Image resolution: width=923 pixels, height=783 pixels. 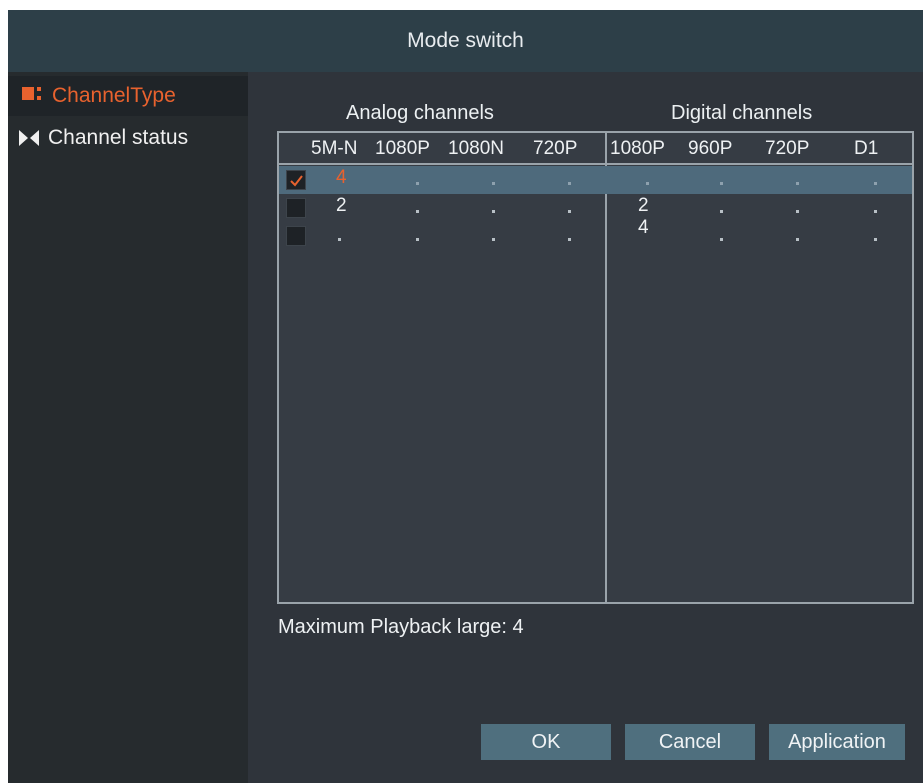 I want to click on header-digital-1080p: 1080P, so click(x=637, y=148).